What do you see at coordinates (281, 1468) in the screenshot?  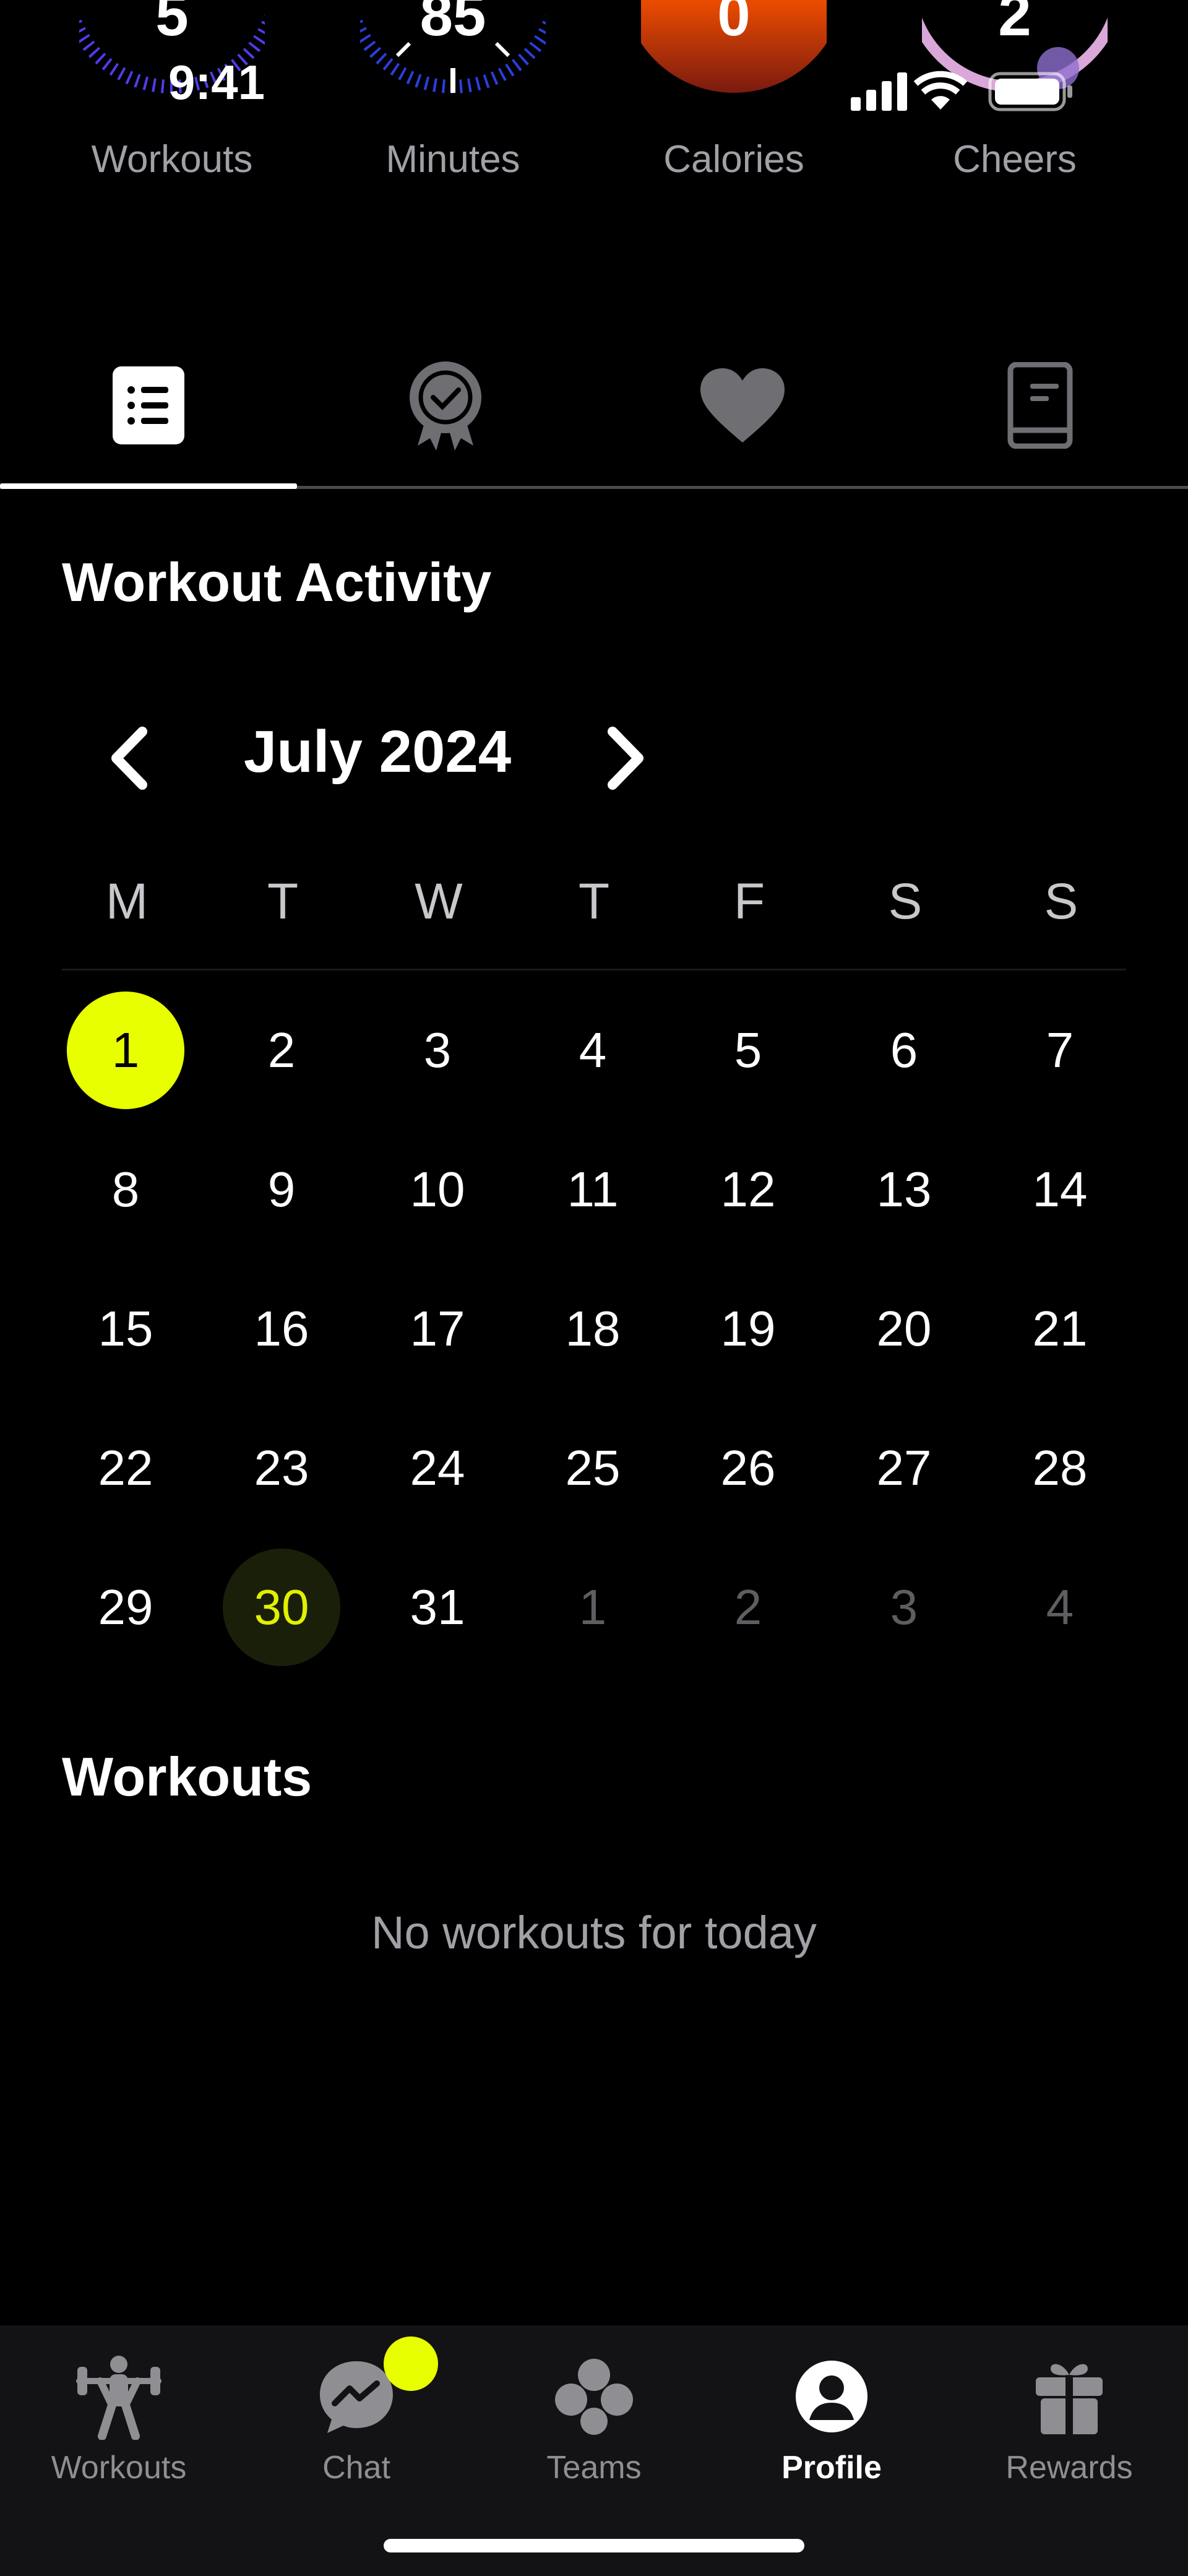 I see `calendar-day: 23` at bounding box center [281, 1468].